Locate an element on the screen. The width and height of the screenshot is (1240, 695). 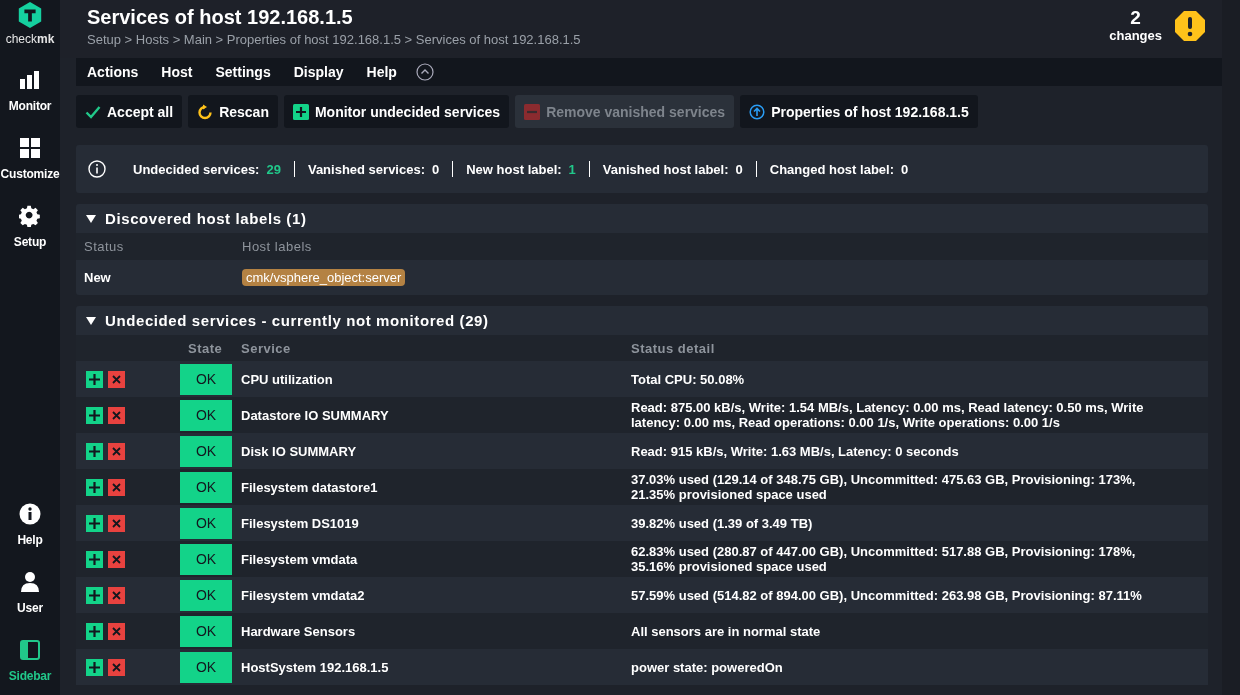
table-cell-text: Filesystem vmdata is located at coordinates (300, 559).